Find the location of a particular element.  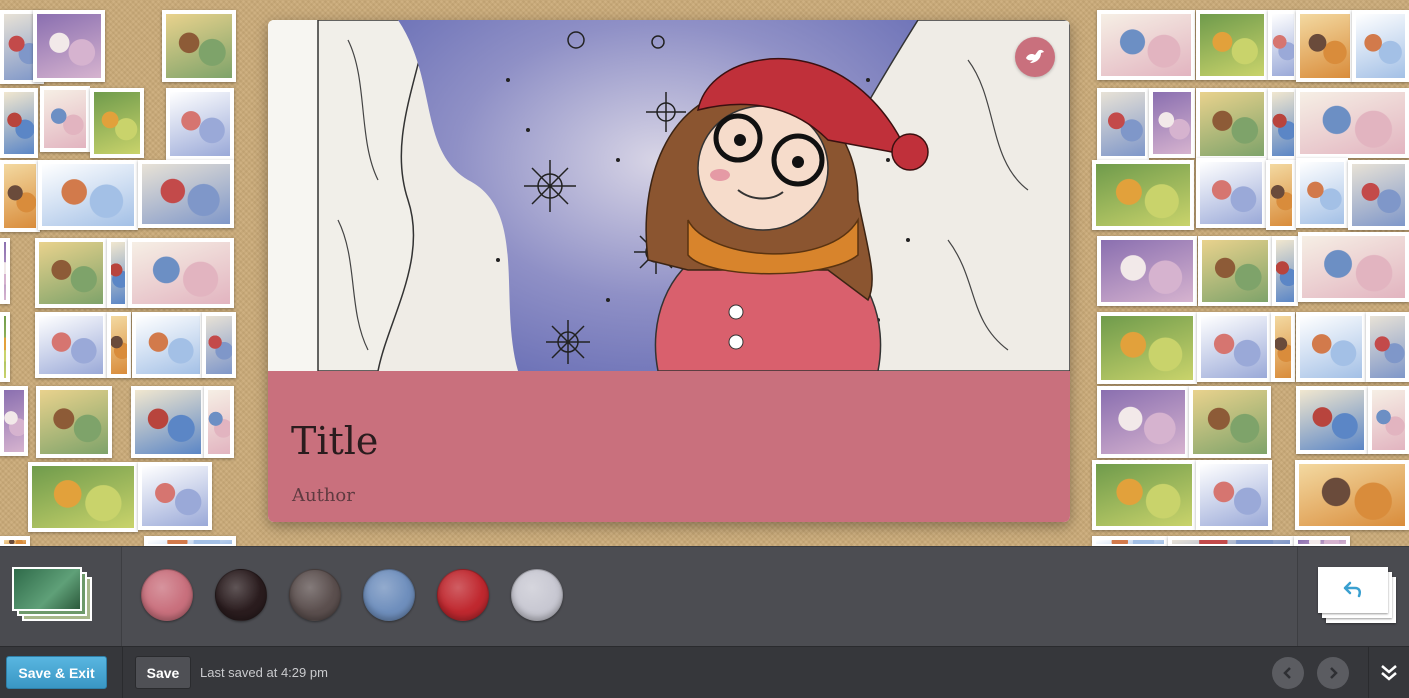

save-button: Save is located at coordinates (163, 672).